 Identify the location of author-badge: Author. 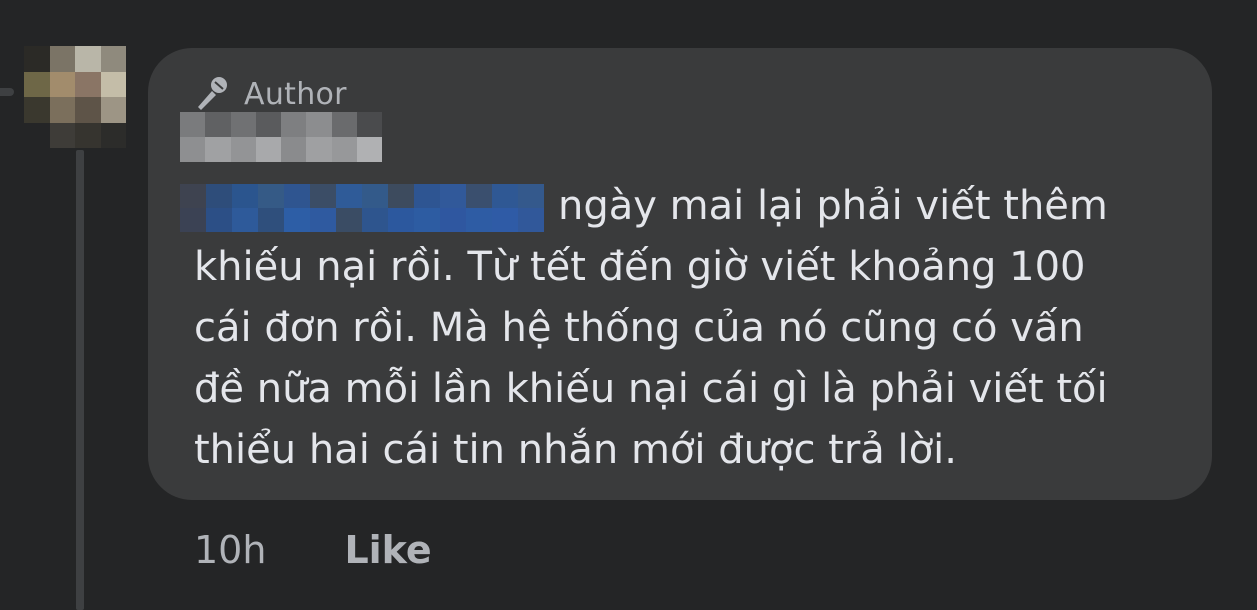
(268, 94).